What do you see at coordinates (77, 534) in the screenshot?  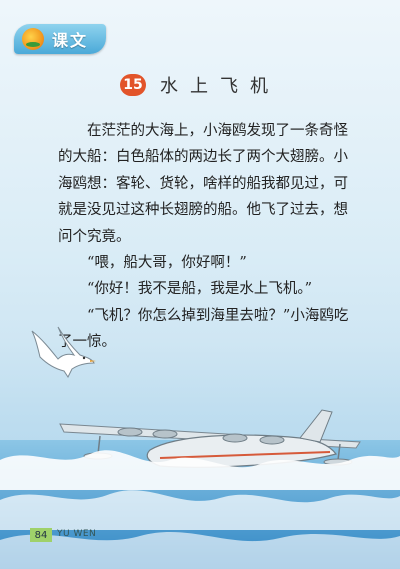 I see `footer-subject-label: YU WEN` at bounding box center [77, 534].